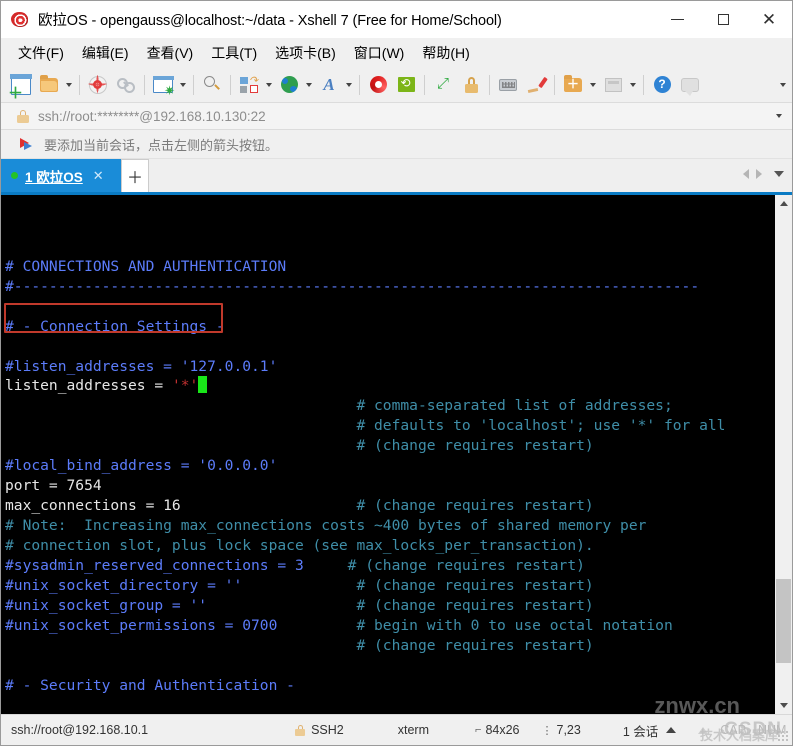  Describe the element at coordinates (759, 174) in the screenshot. I see `tab-next-icon` at that location.